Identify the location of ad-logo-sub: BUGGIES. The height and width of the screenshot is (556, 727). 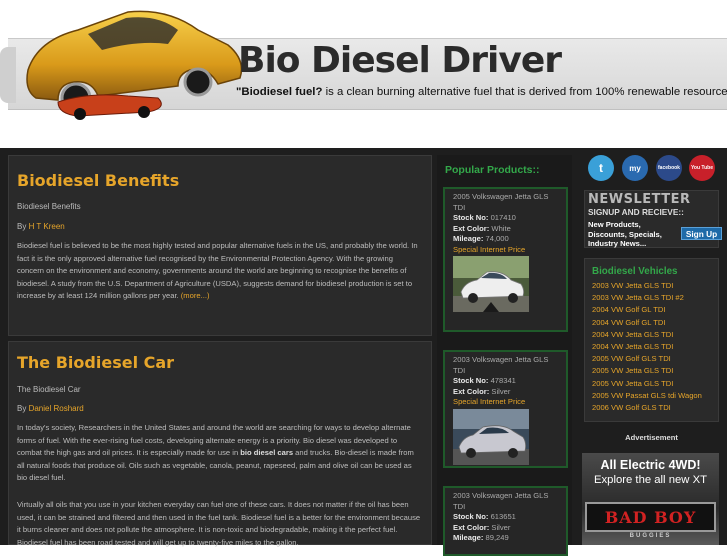
(650, 536).